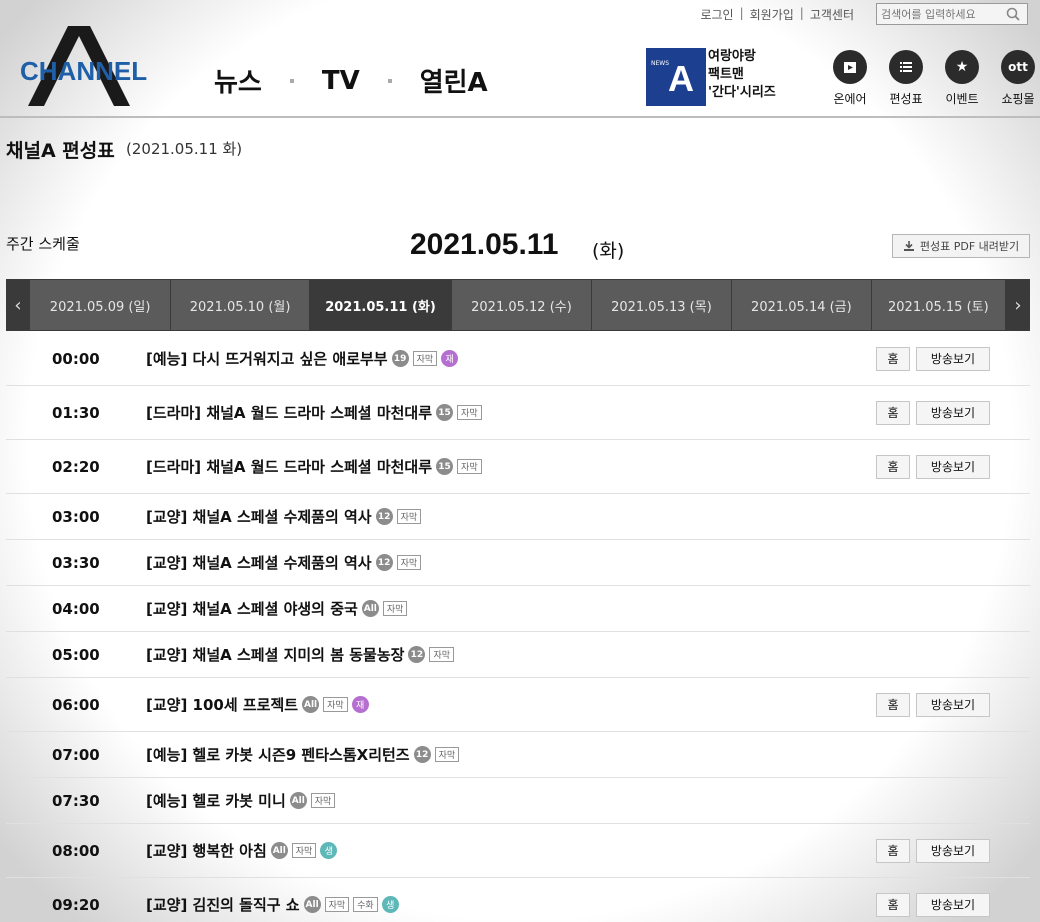  What do you see at coordinates (962, 99) in the screenshot?
I see `quick-label: 이벤트` at bounding box center [962, 99].